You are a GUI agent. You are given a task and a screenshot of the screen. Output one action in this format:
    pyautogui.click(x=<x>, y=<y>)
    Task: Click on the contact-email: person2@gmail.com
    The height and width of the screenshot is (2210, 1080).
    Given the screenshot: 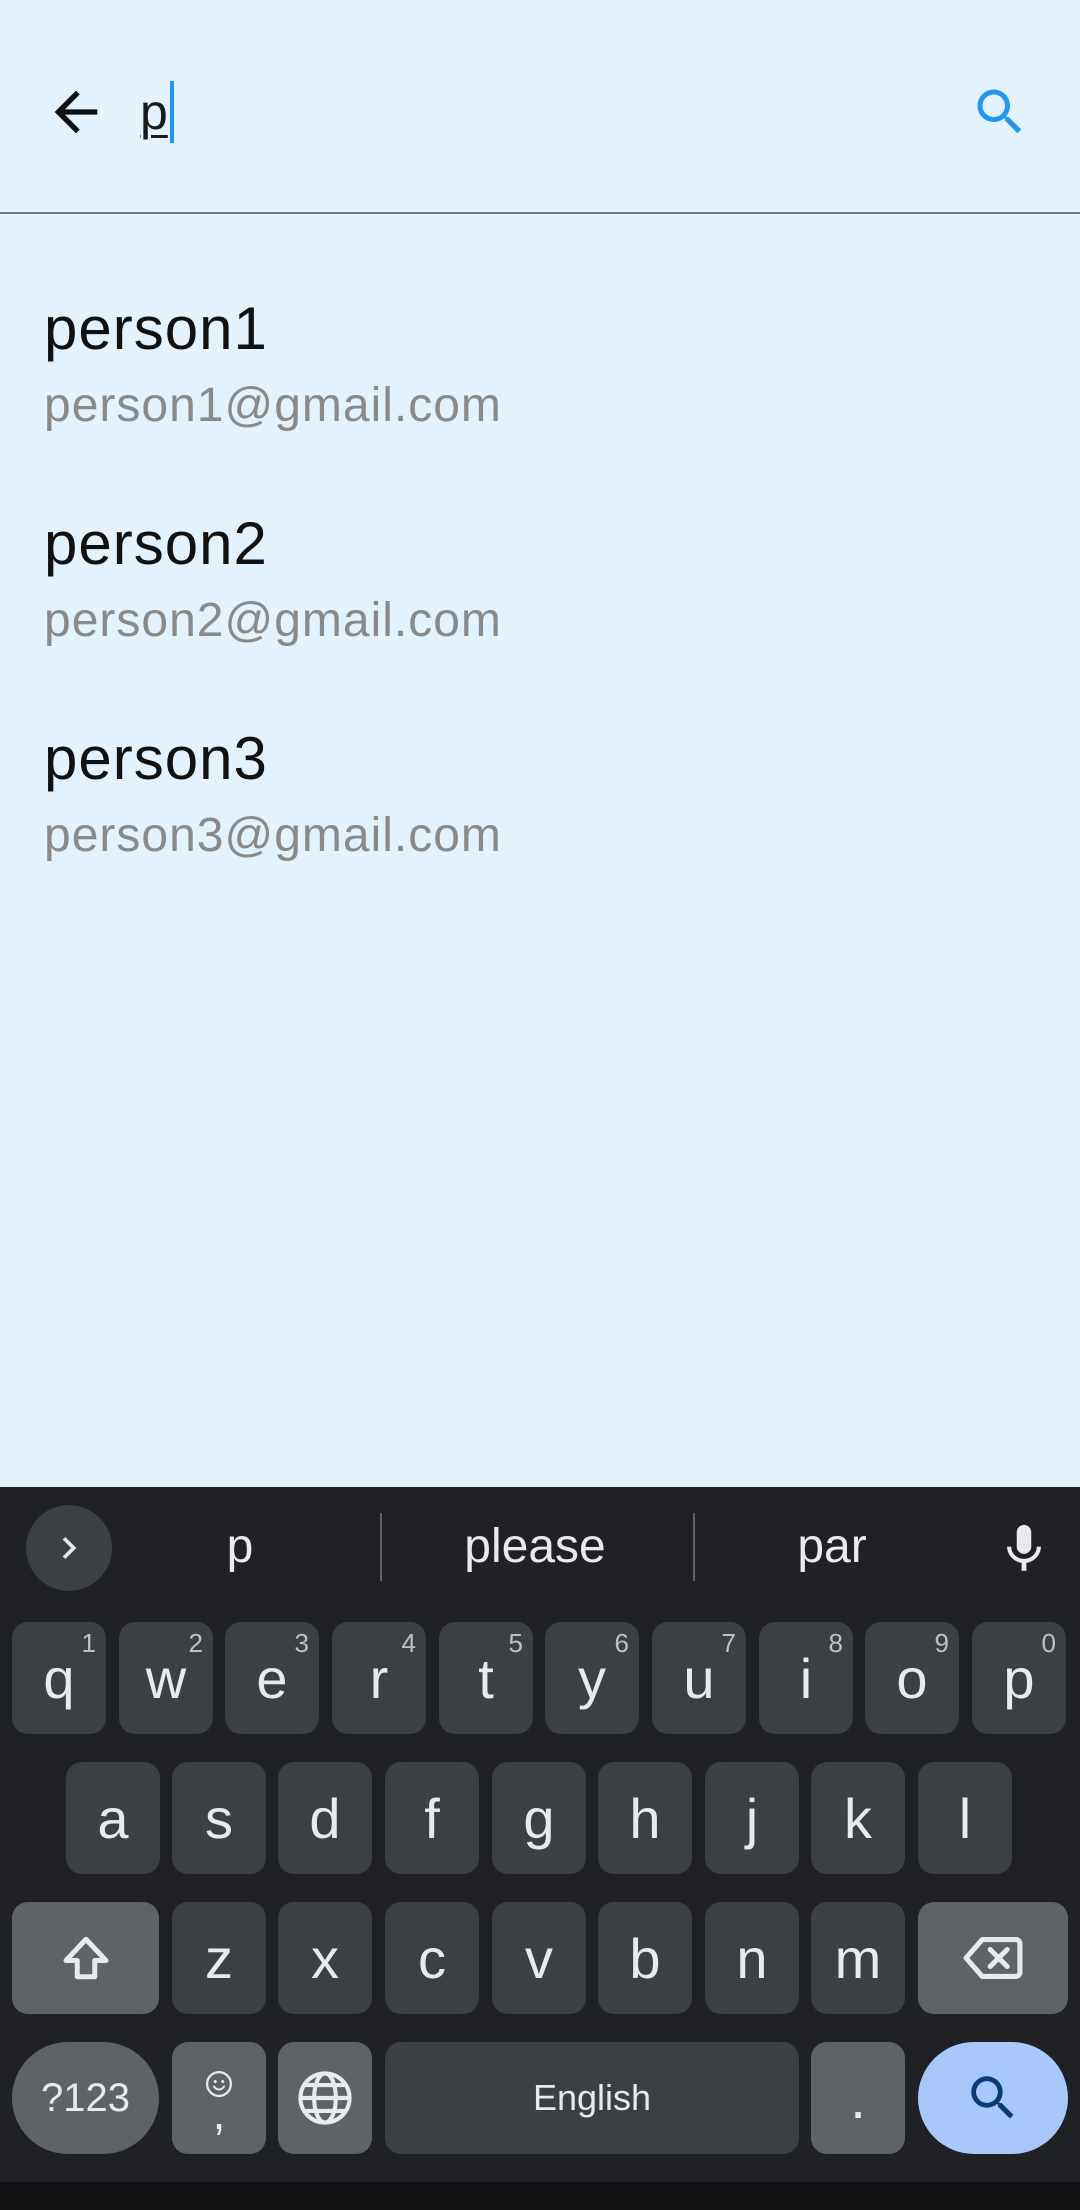 What is the action you would take?
    pyautogui.click(x=273, y=620)
    